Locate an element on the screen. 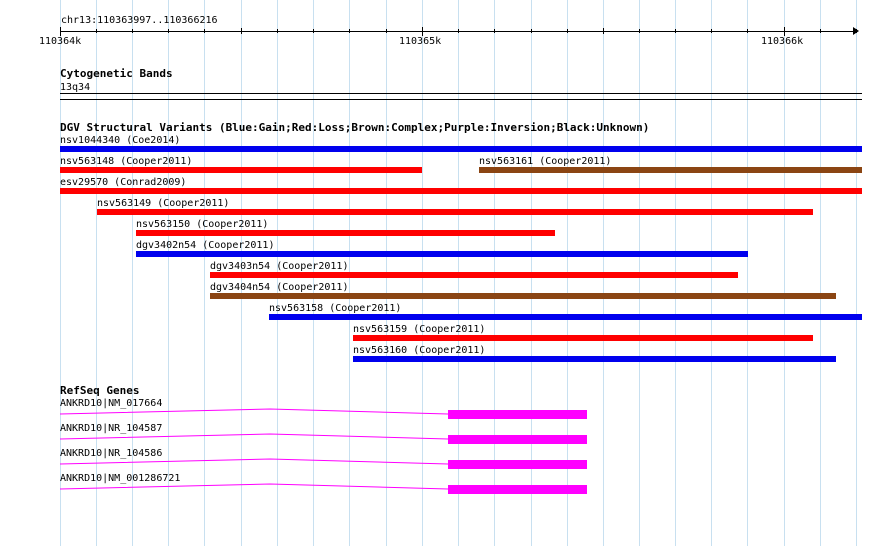 The image size is (890, 546). gene-label: ANKRD10|NR_104587 is located at coordinates (111, 428).